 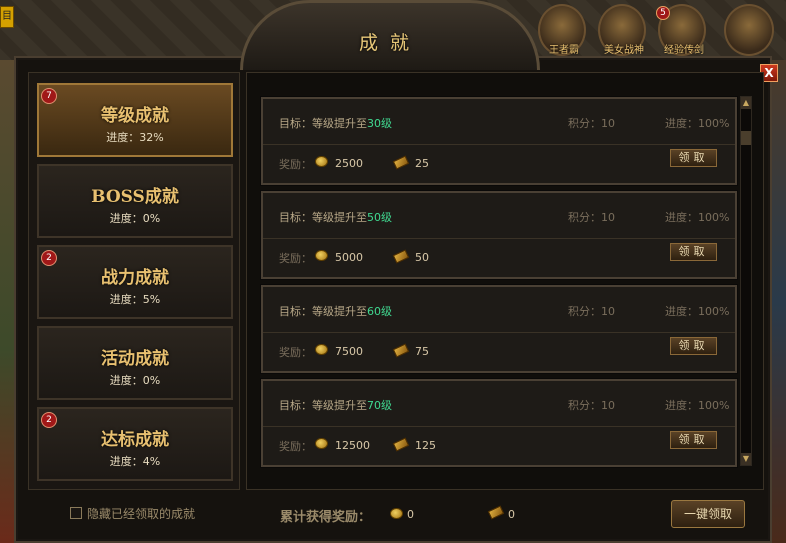 What do you see at coordinates (349, 163) in the screenshot?
I see `reward-gold: 2500` at bounding box center [349, 163].